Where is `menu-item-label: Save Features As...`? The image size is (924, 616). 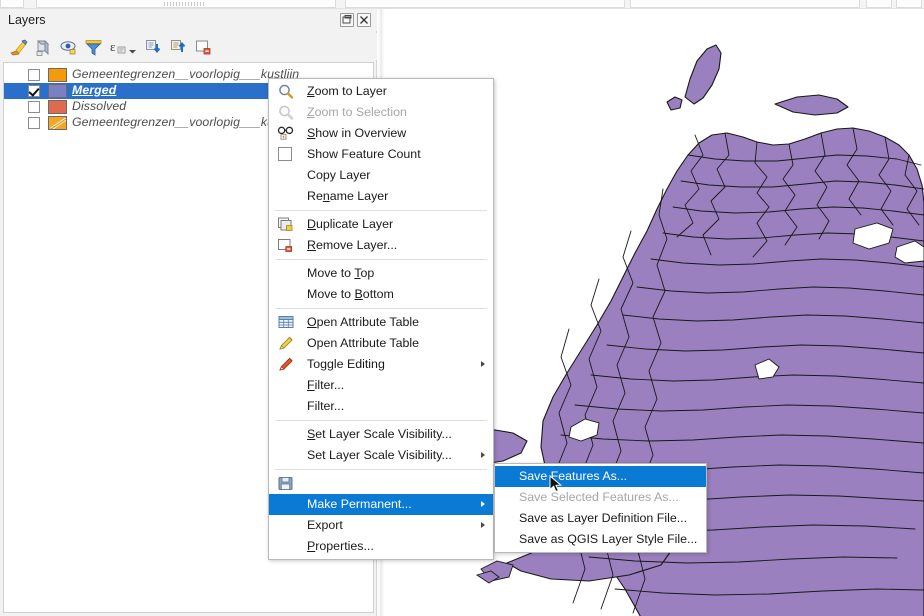 menu-item-label: Save Features As... is located at coordinates (573, 476).